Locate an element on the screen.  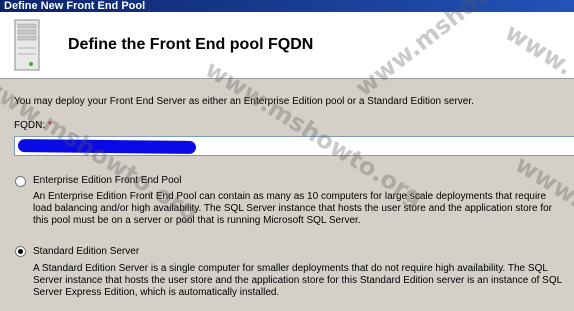
window-title: Define New Front End Pool is located at coordinates (75, 6).